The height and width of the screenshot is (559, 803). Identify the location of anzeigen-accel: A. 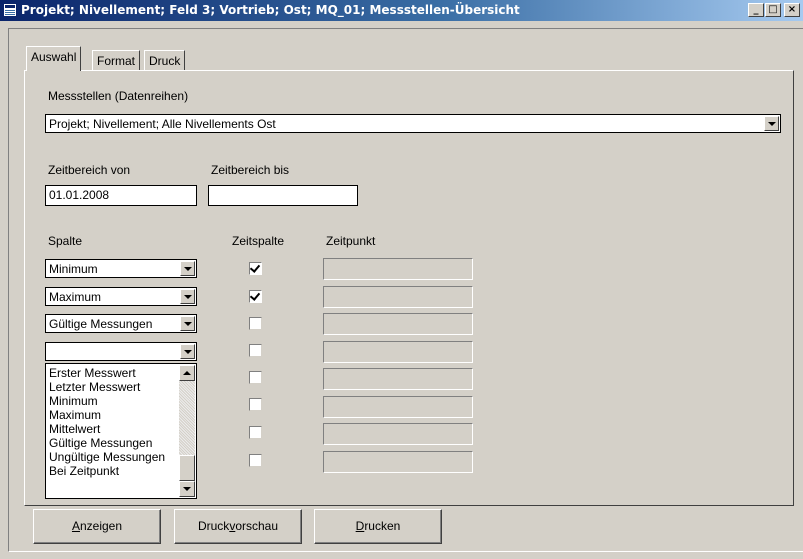
(75, 526).